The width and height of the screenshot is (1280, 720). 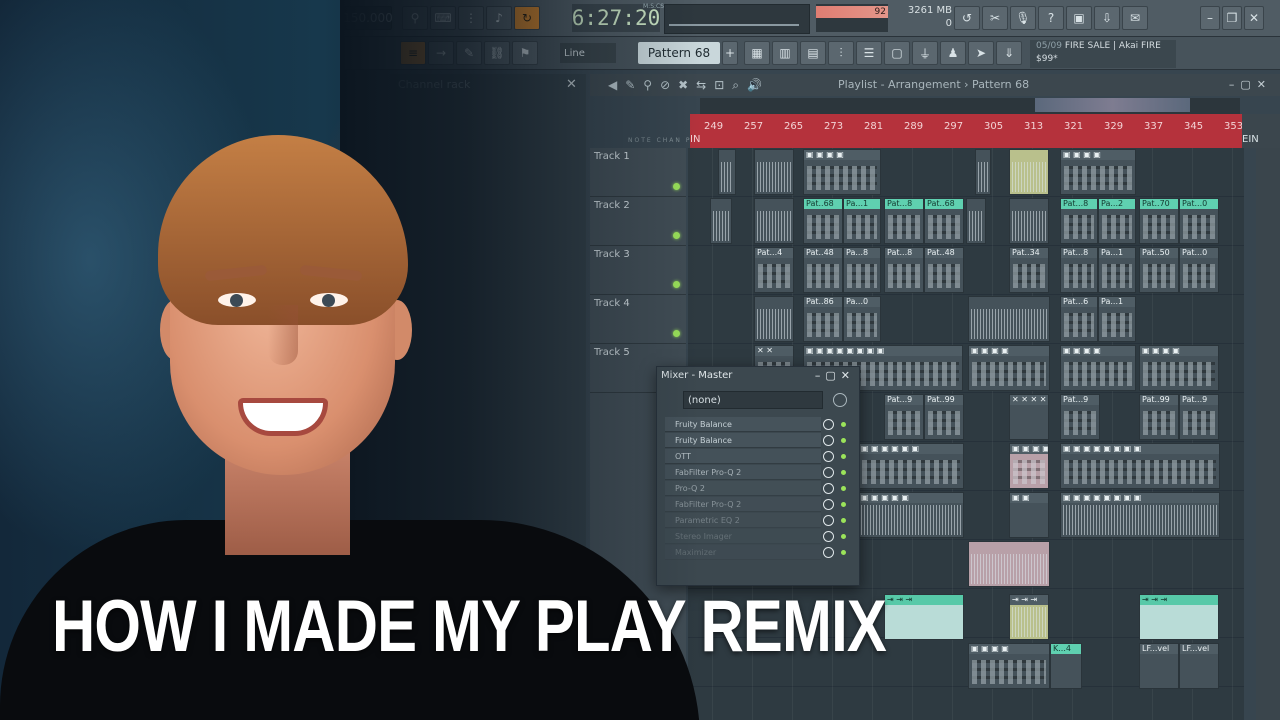 What do you see at coordinates (1268, 434) in the screenshot?
I see `vertical-scrollbar` at bounding box center [1268, 434].